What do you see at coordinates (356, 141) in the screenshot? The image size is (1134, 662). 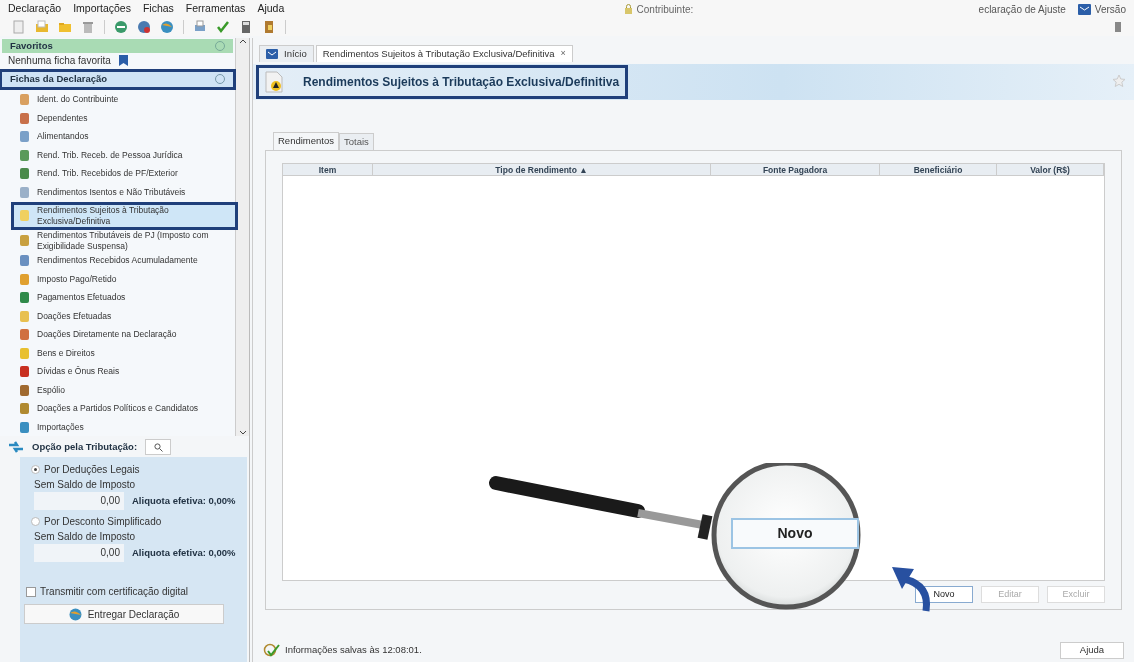 I see `tab: Totais` at bounding box center [356, 141].